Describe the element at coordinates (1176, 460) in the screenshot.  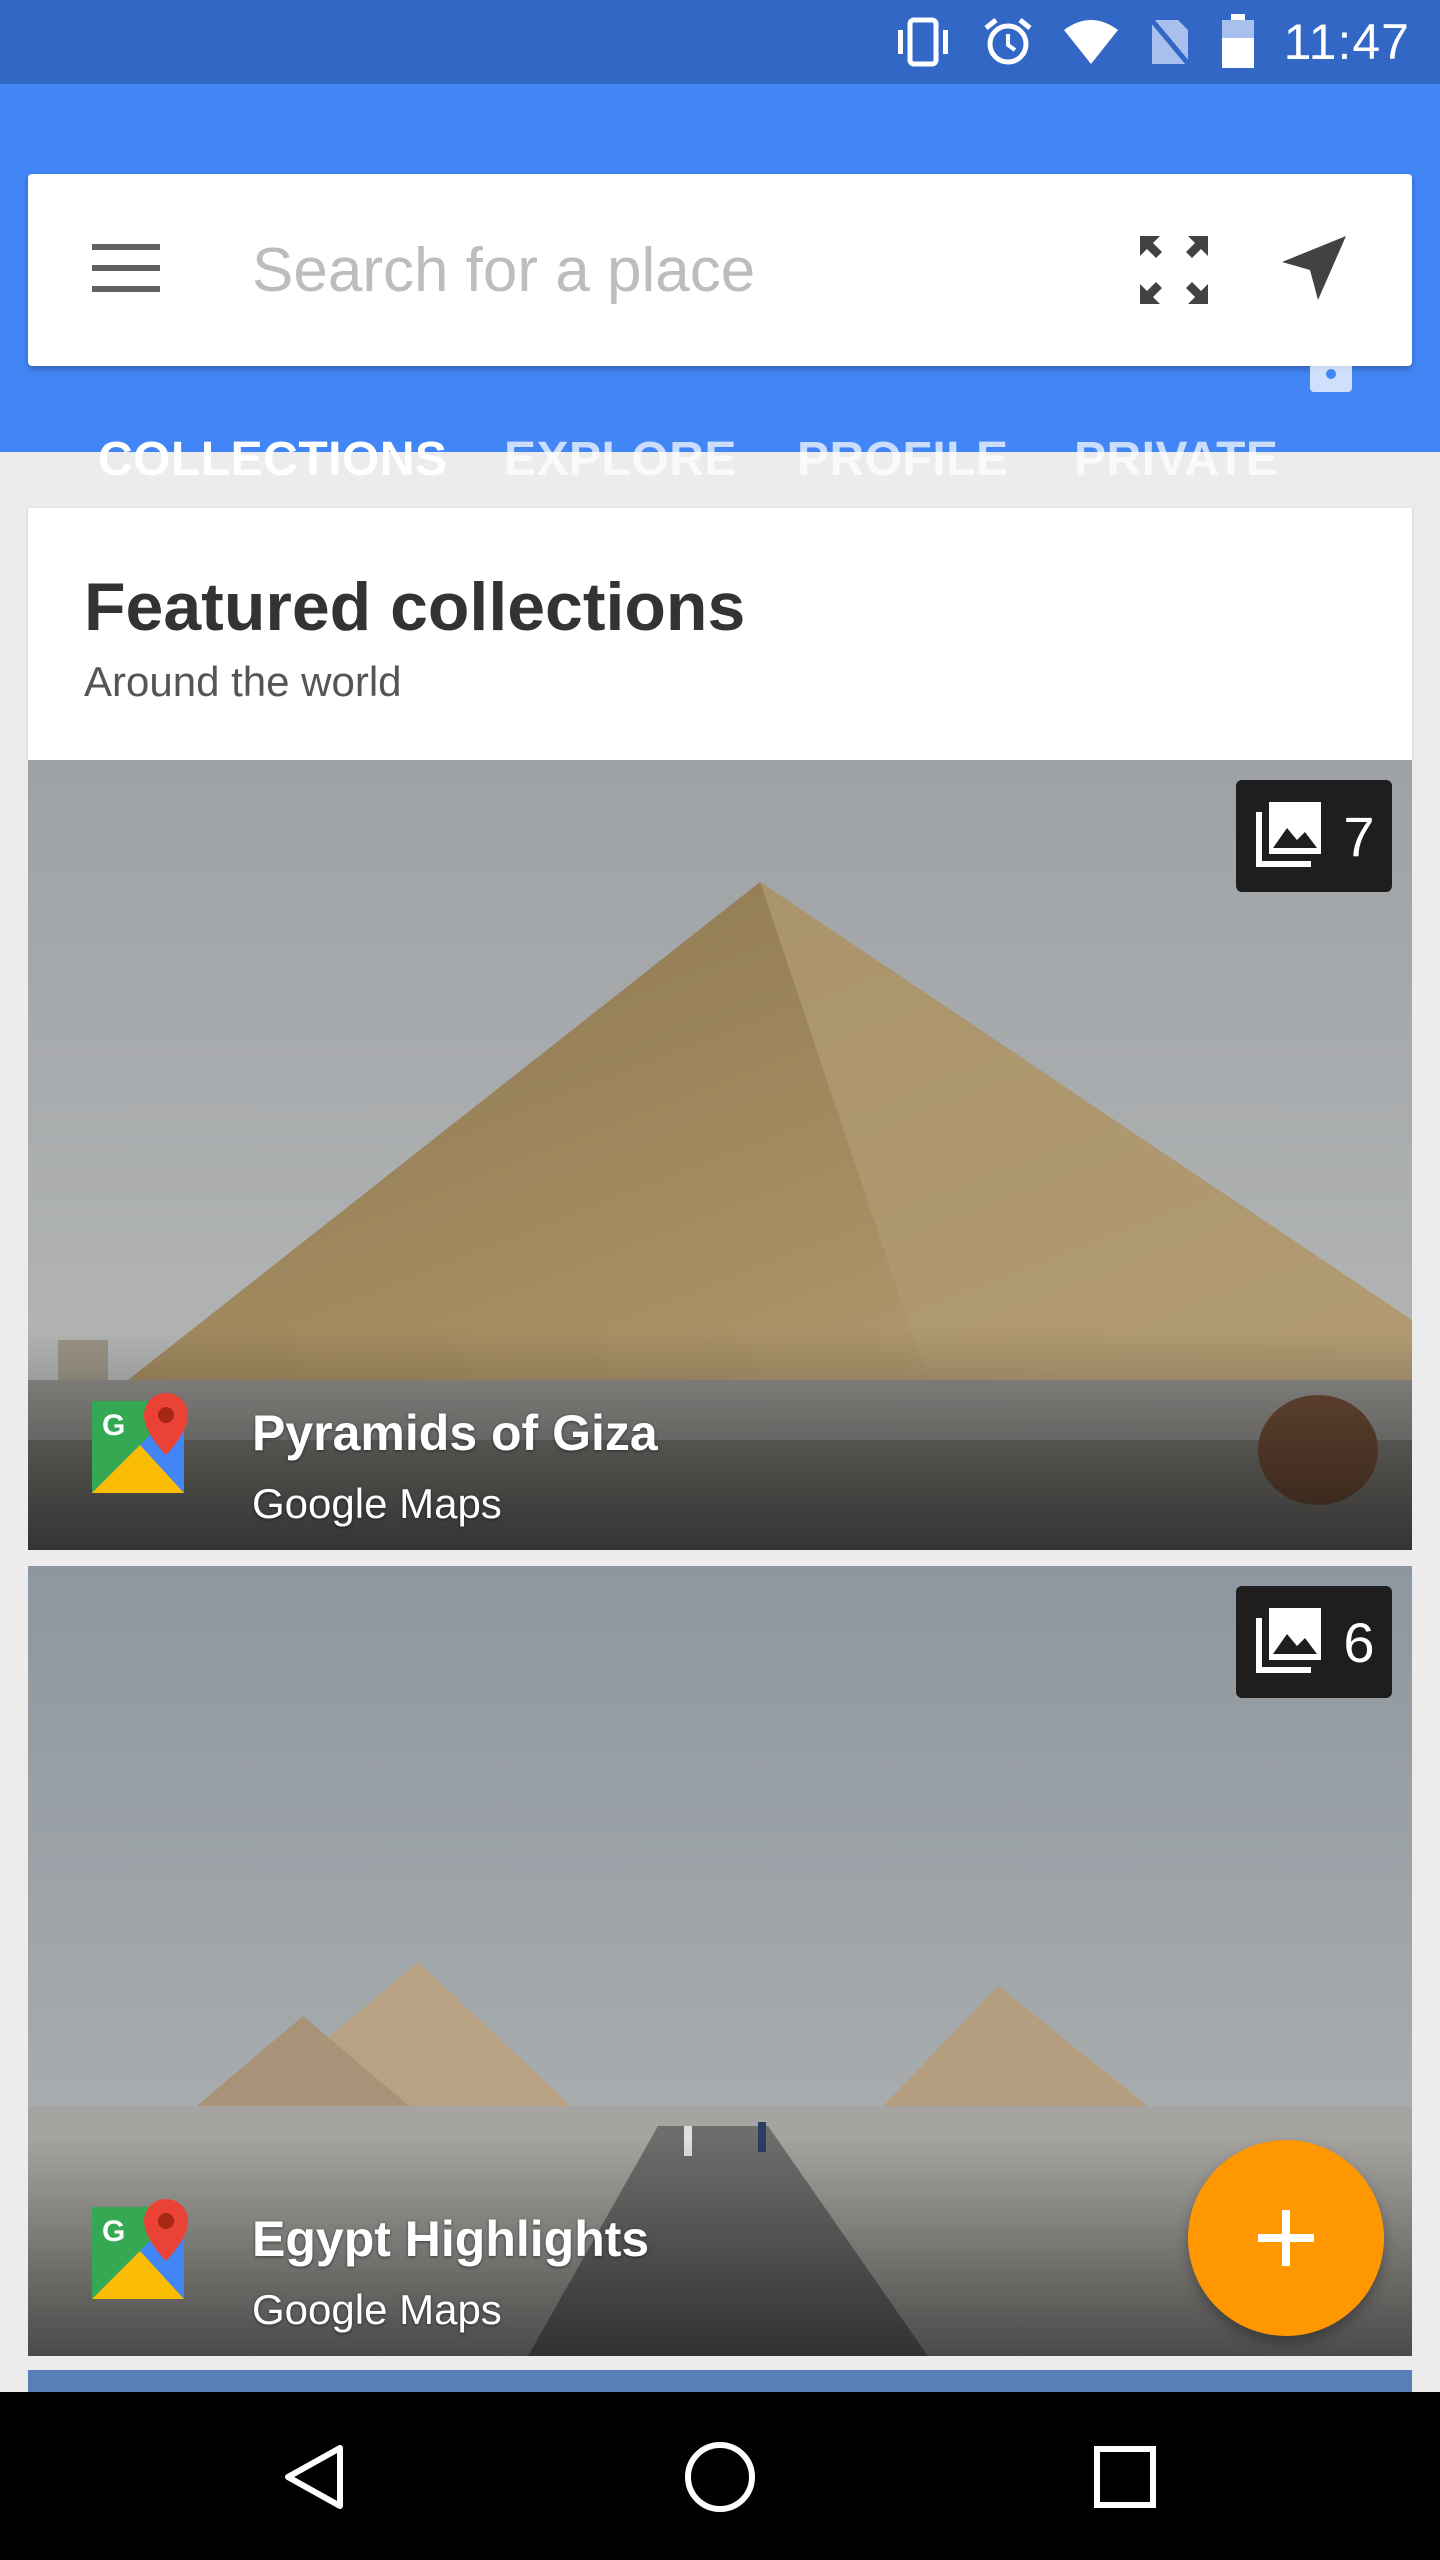
I see `tab-private: PRIVATE` at that location.